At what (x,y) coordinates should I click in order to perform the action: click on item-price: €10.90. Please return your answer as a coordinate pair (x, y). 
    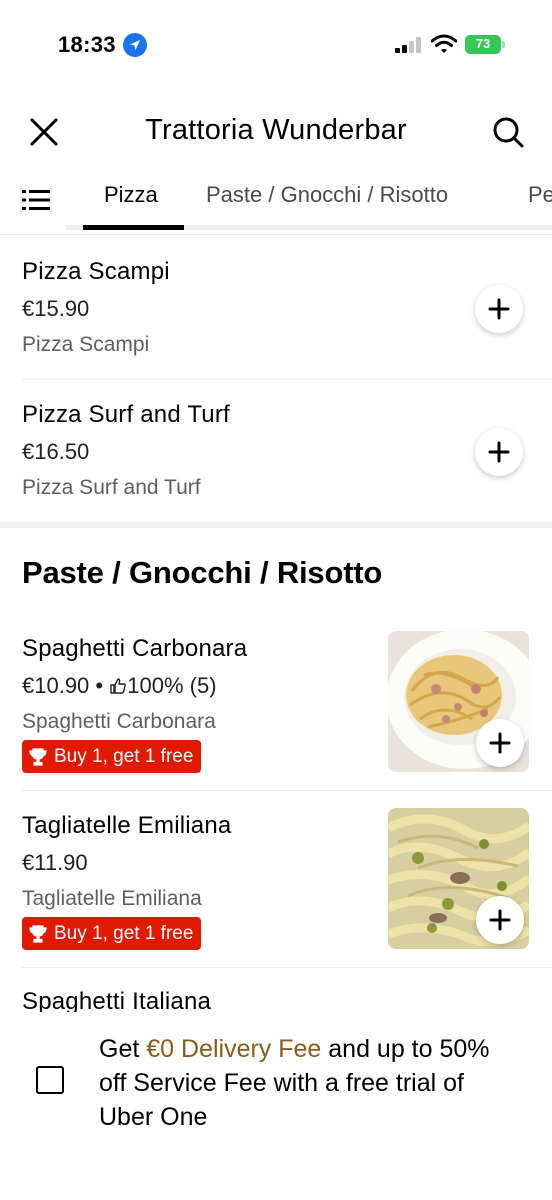
    Looking at the image, I should click on (56, 685).